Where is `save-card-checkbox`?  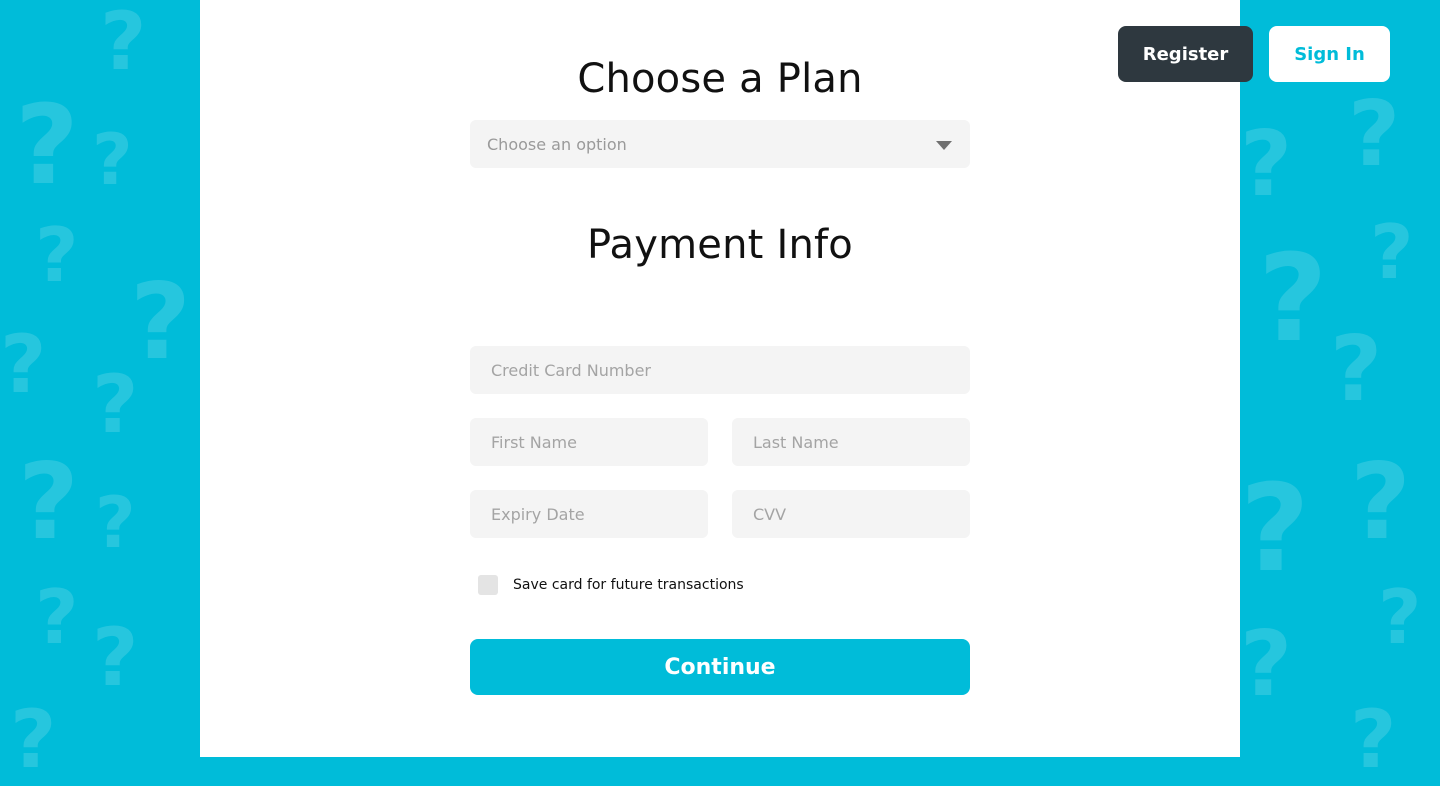 save-card-checkbox is located at coordinates (488, 585).